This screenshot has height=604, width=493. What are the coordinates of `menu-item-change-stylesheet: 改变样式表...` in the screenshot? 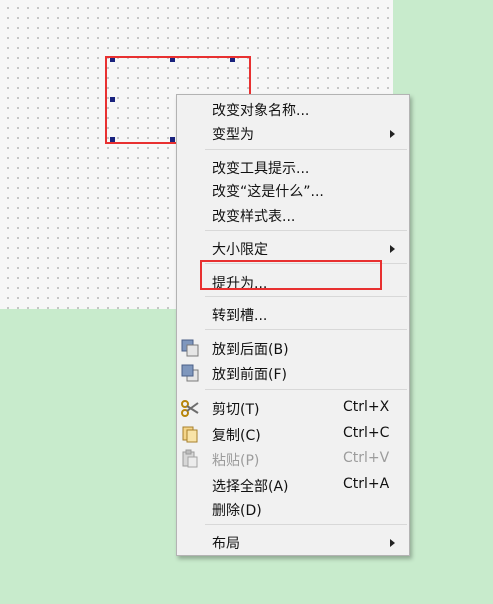 It's located at (293, 215).